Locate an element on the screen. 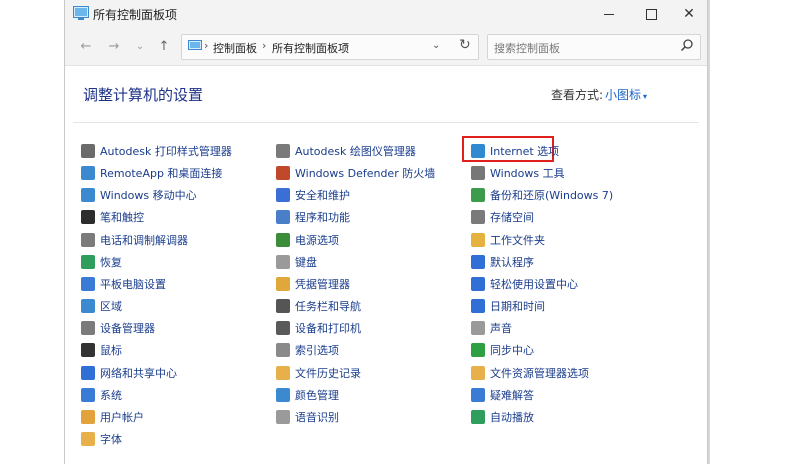 The height and width of the screenshot is (464, 800). control-panel-item: 键盘 is located at coordinates (296, 262).